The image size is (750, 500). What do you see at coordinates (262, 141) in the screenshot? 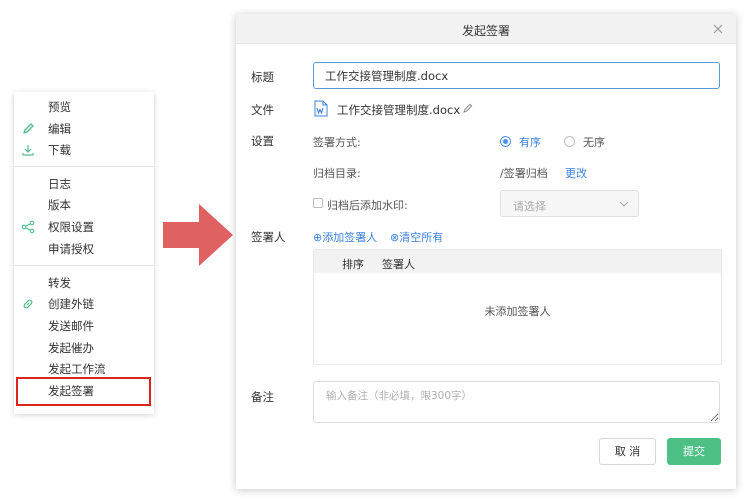
I see `settings-label: 设置` at bounding box center [262, 141].